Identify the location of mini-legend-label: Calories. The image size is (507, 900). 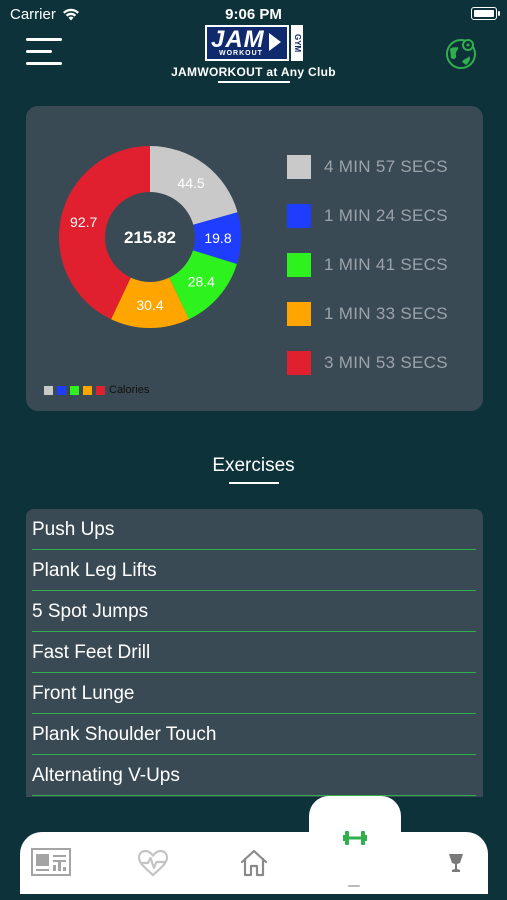
(129, 390).